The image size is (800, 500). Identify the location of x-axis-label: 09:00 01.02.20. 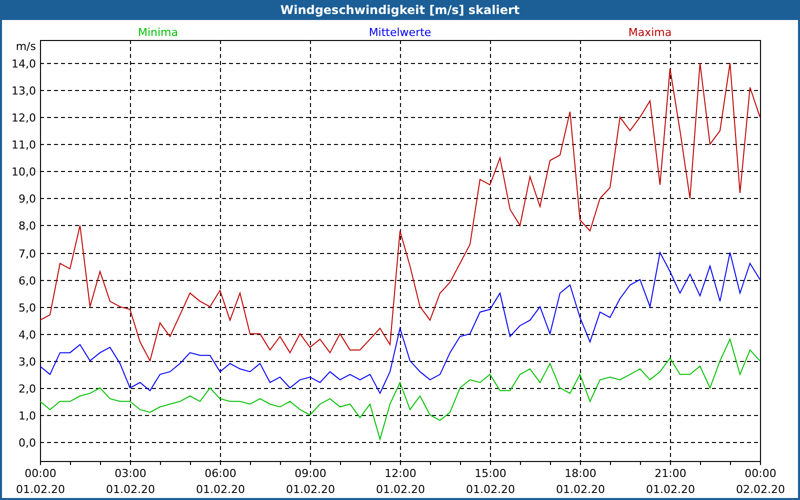
(310, 481).